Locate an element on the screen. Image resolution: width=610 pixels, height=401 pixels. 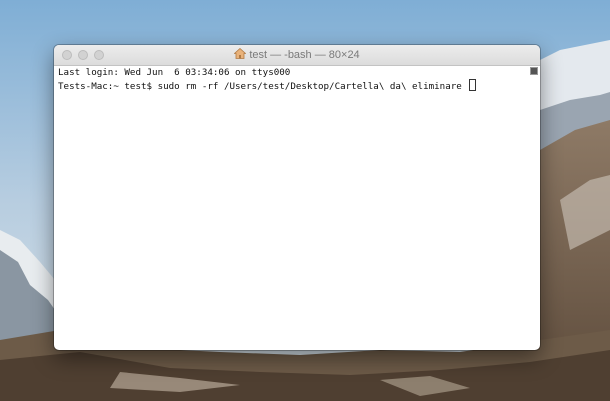
window-title: test — -bash — 80×24 is located at coordinates (297, 54).